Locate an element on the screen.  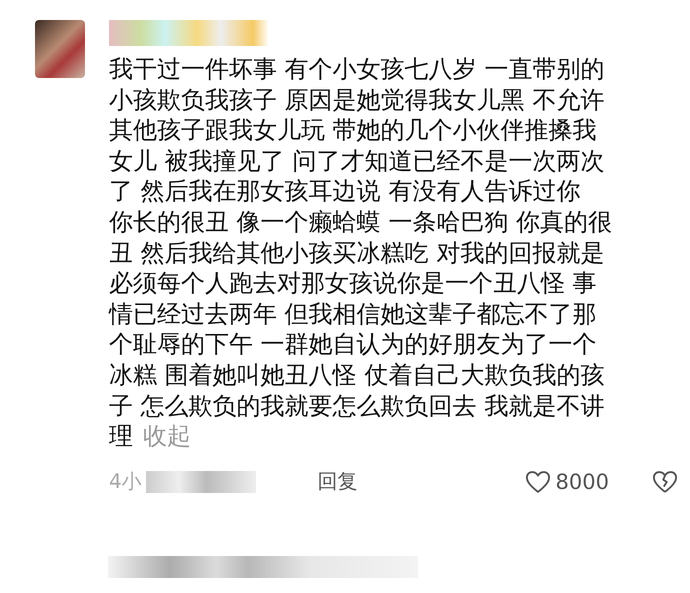
comment-line: 冰糕 围着她叫她丑八怪 仗着自己大欺负我的孩 is located at coordinates (356, 375).